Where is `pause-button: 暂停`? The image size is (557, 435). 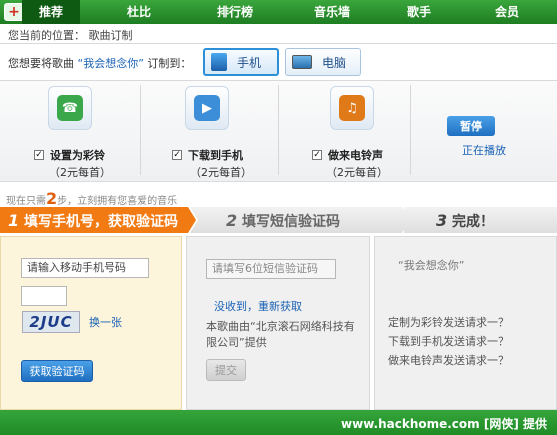 pause-button: 暂停 is located at coordinates (471, 126).